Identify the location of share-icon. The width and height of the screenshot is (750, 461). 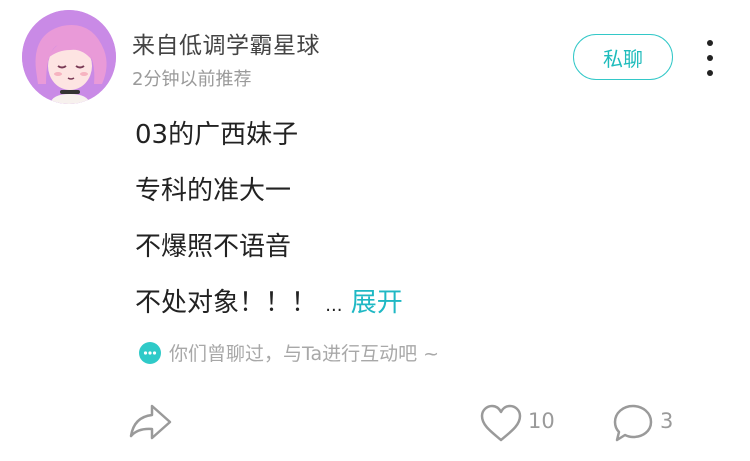
(150, 422).